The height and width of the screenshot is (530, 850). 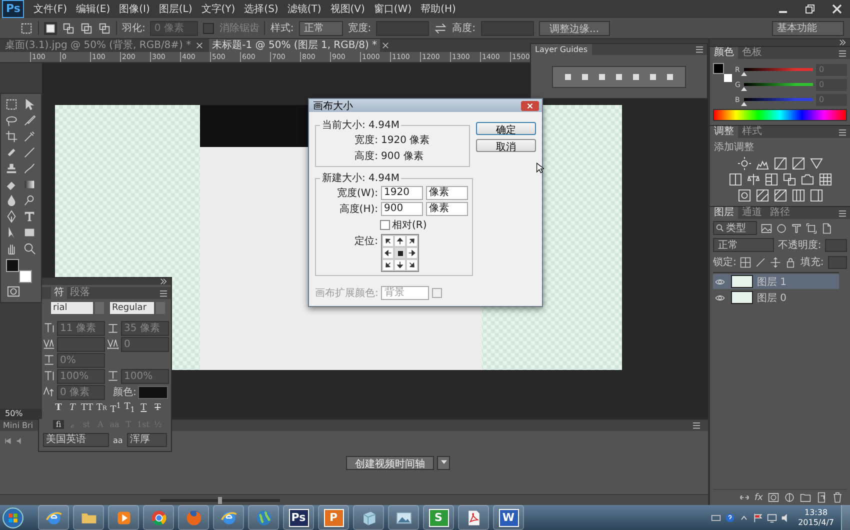 What do you see at coordinates (773, 497) in the screenshot?
I see `mask-icon` at bounding box center [773, 497].